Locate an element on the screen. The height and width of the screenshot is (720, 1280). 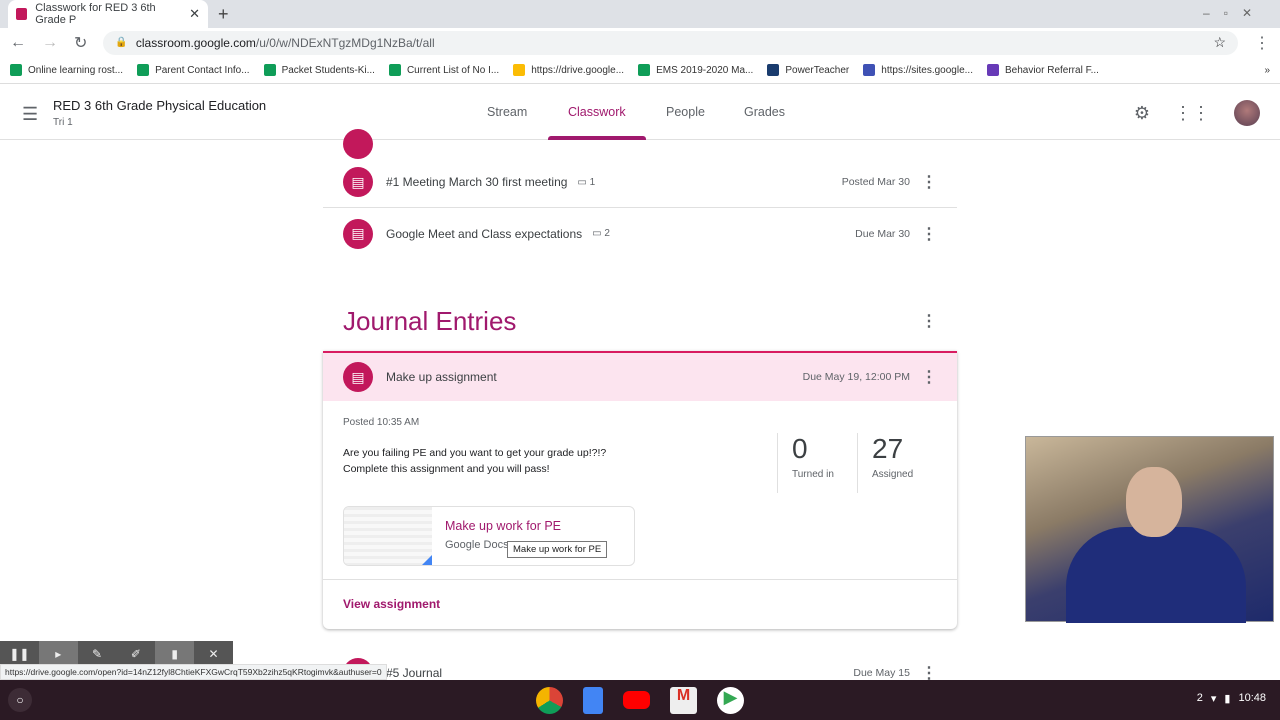
launcher-icon: ○ is located at coordinates (20, 700).